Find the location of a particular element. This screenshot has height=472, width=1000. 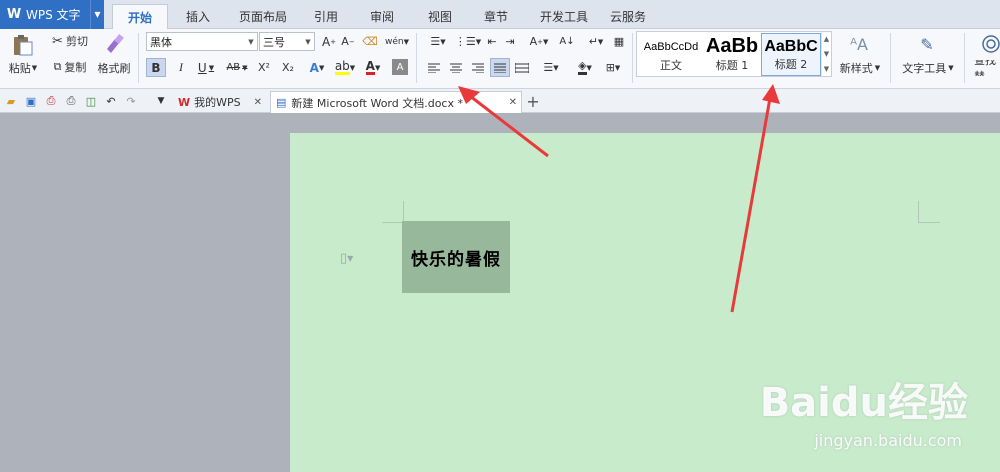

tab-cloud: 云服务 is located at coordinates (628, 16).